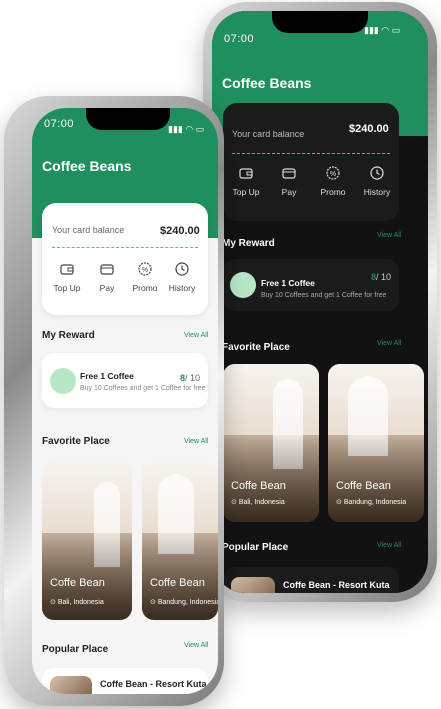  What do you see at coordinates (333, 181) in the screenshot?
I see `promo-button: % Promo` at bounding box center [333, 181].